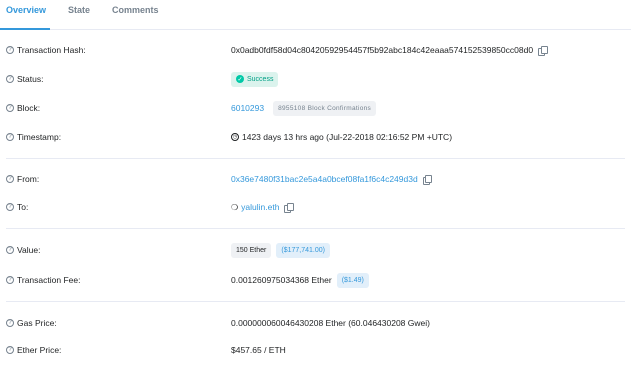  I want to click on block-confirmations-badge: 8955108 Block Confirmations, so click(325, 108).